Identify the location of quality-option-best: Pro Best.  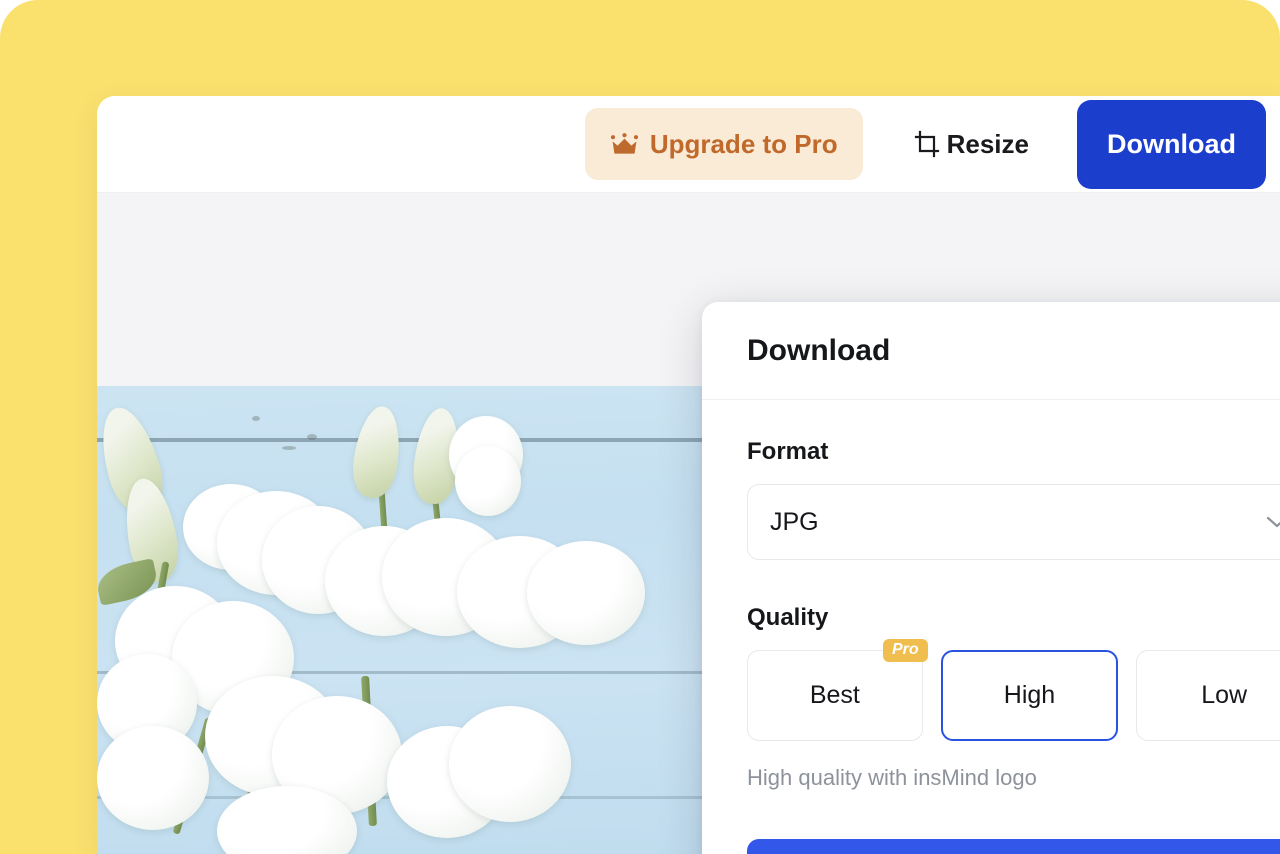
(837, 690).